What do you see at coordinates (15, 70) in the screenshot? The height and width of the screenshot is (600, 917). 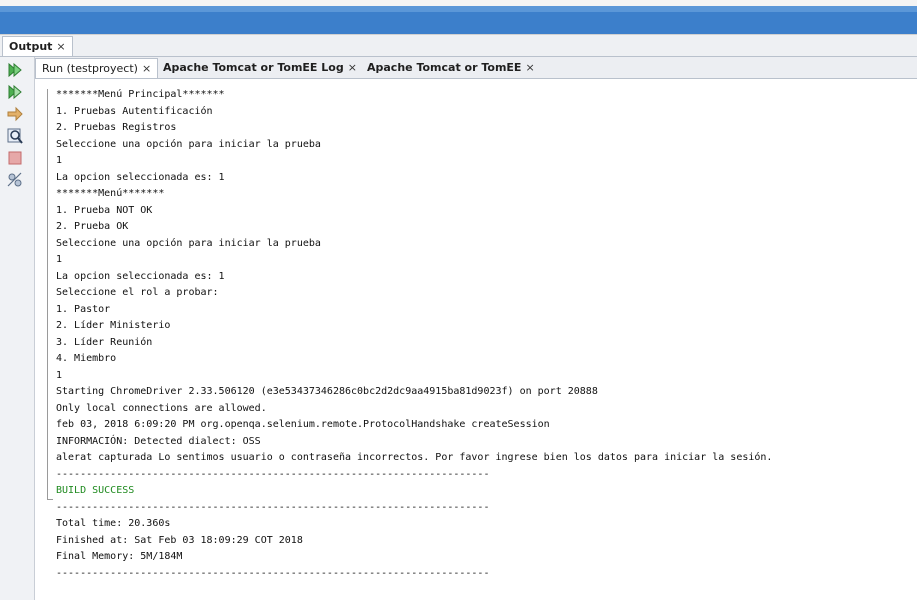 I see `rerun-icon` at bounding box center [15, 70].